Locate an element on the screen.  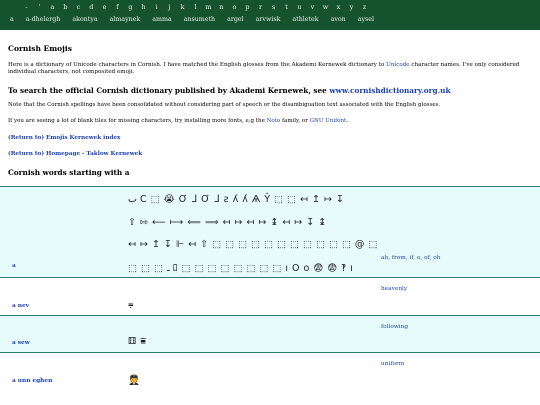
alphabet-index: - ' a b c d e f g h i j k l m n o p r s t u v w x y z is located at coordinates (195, 9).